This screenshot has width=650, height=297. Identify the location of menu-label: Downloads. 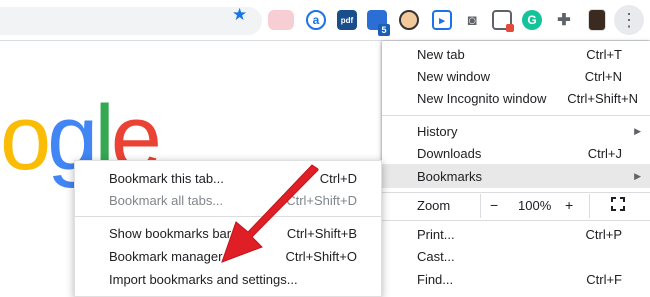
(449, 153).